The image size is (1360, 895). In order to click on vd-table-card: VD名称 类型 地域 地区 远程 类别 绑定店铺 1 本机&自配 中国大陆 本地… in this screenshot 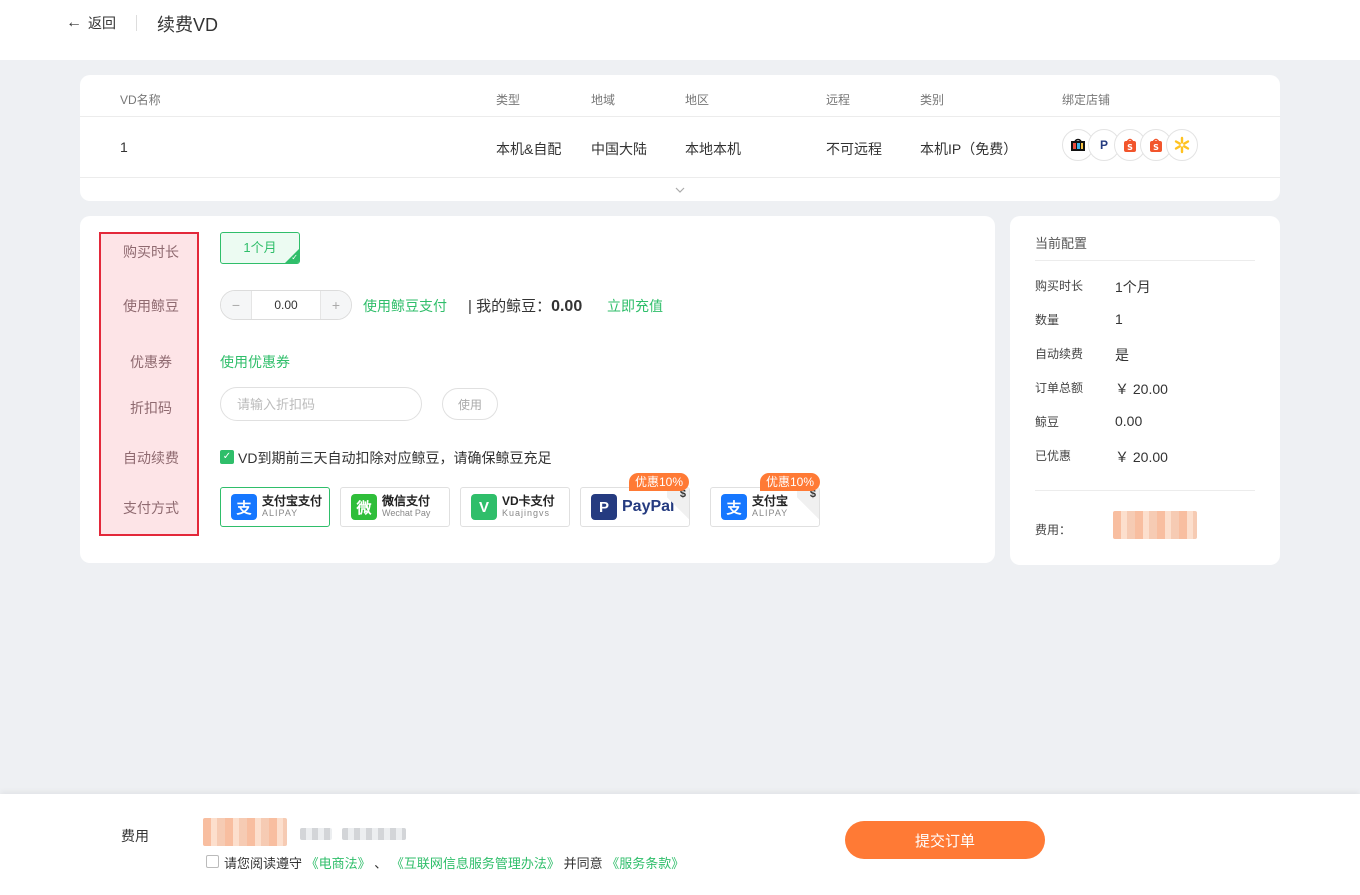, I will do `click(680, 138)`.